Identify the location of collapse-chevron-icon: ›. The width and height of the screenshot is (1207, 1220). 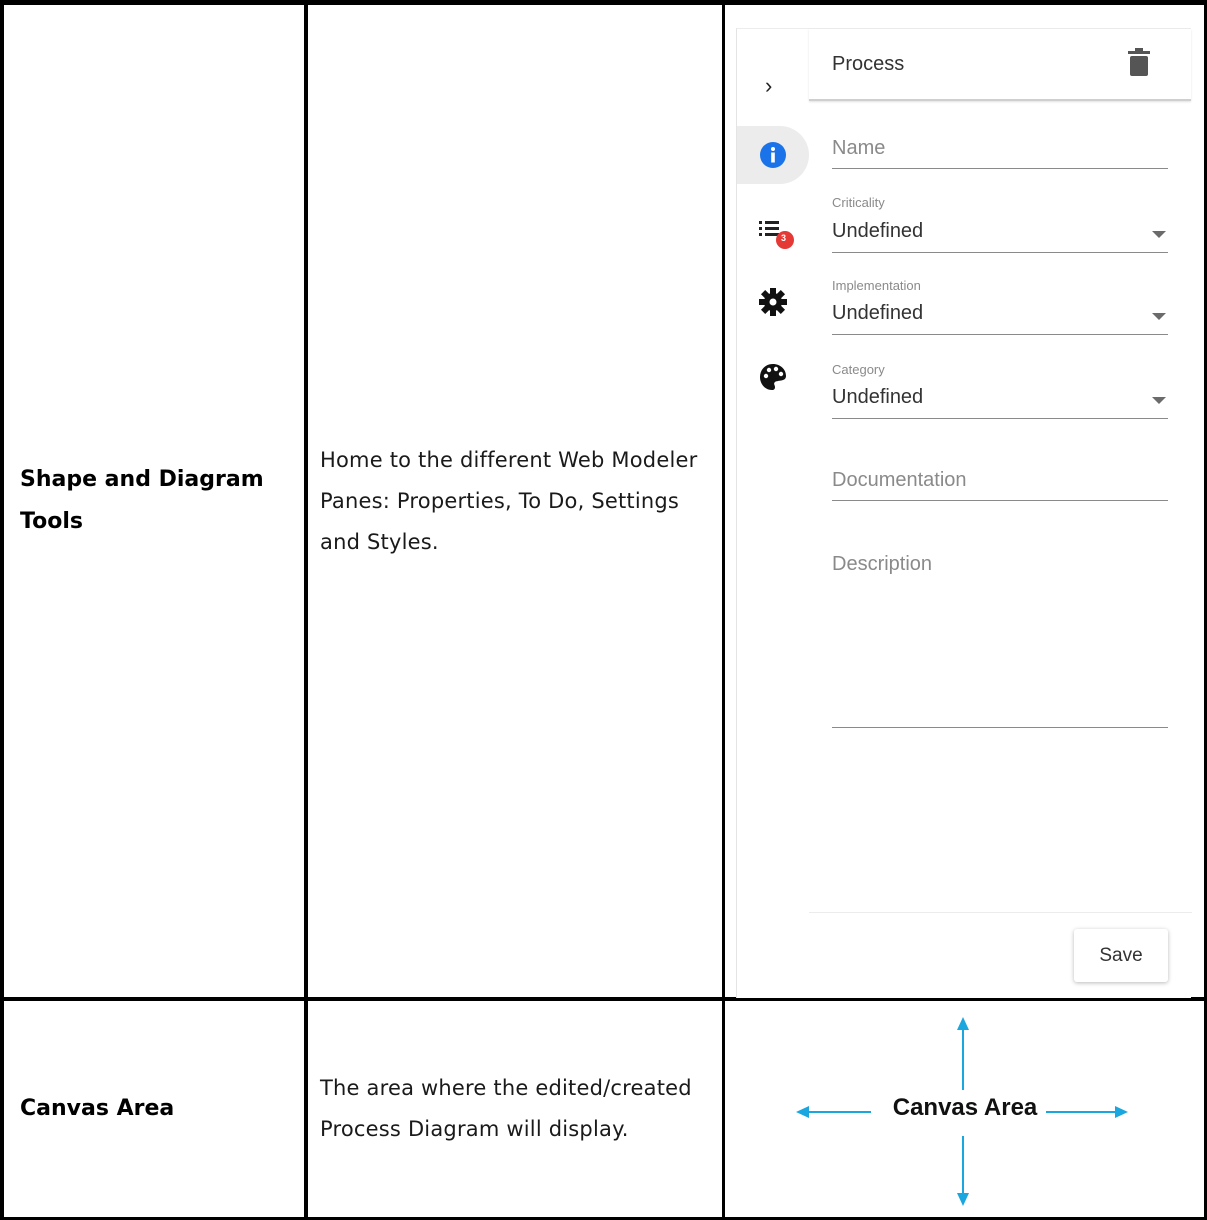
(768, 86).